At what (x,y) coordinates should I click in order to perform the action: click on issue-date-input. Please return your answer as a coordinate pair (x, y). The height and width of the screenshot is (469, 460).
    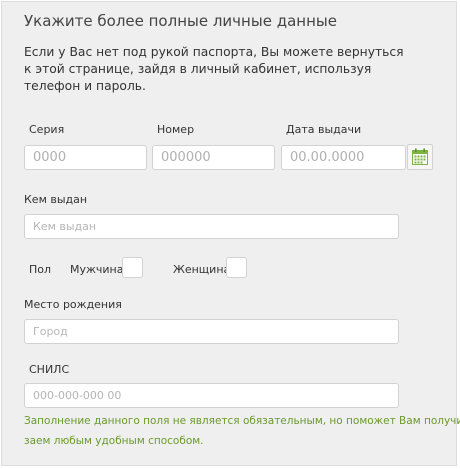
    Looking at the image, I should click on (343, 157).